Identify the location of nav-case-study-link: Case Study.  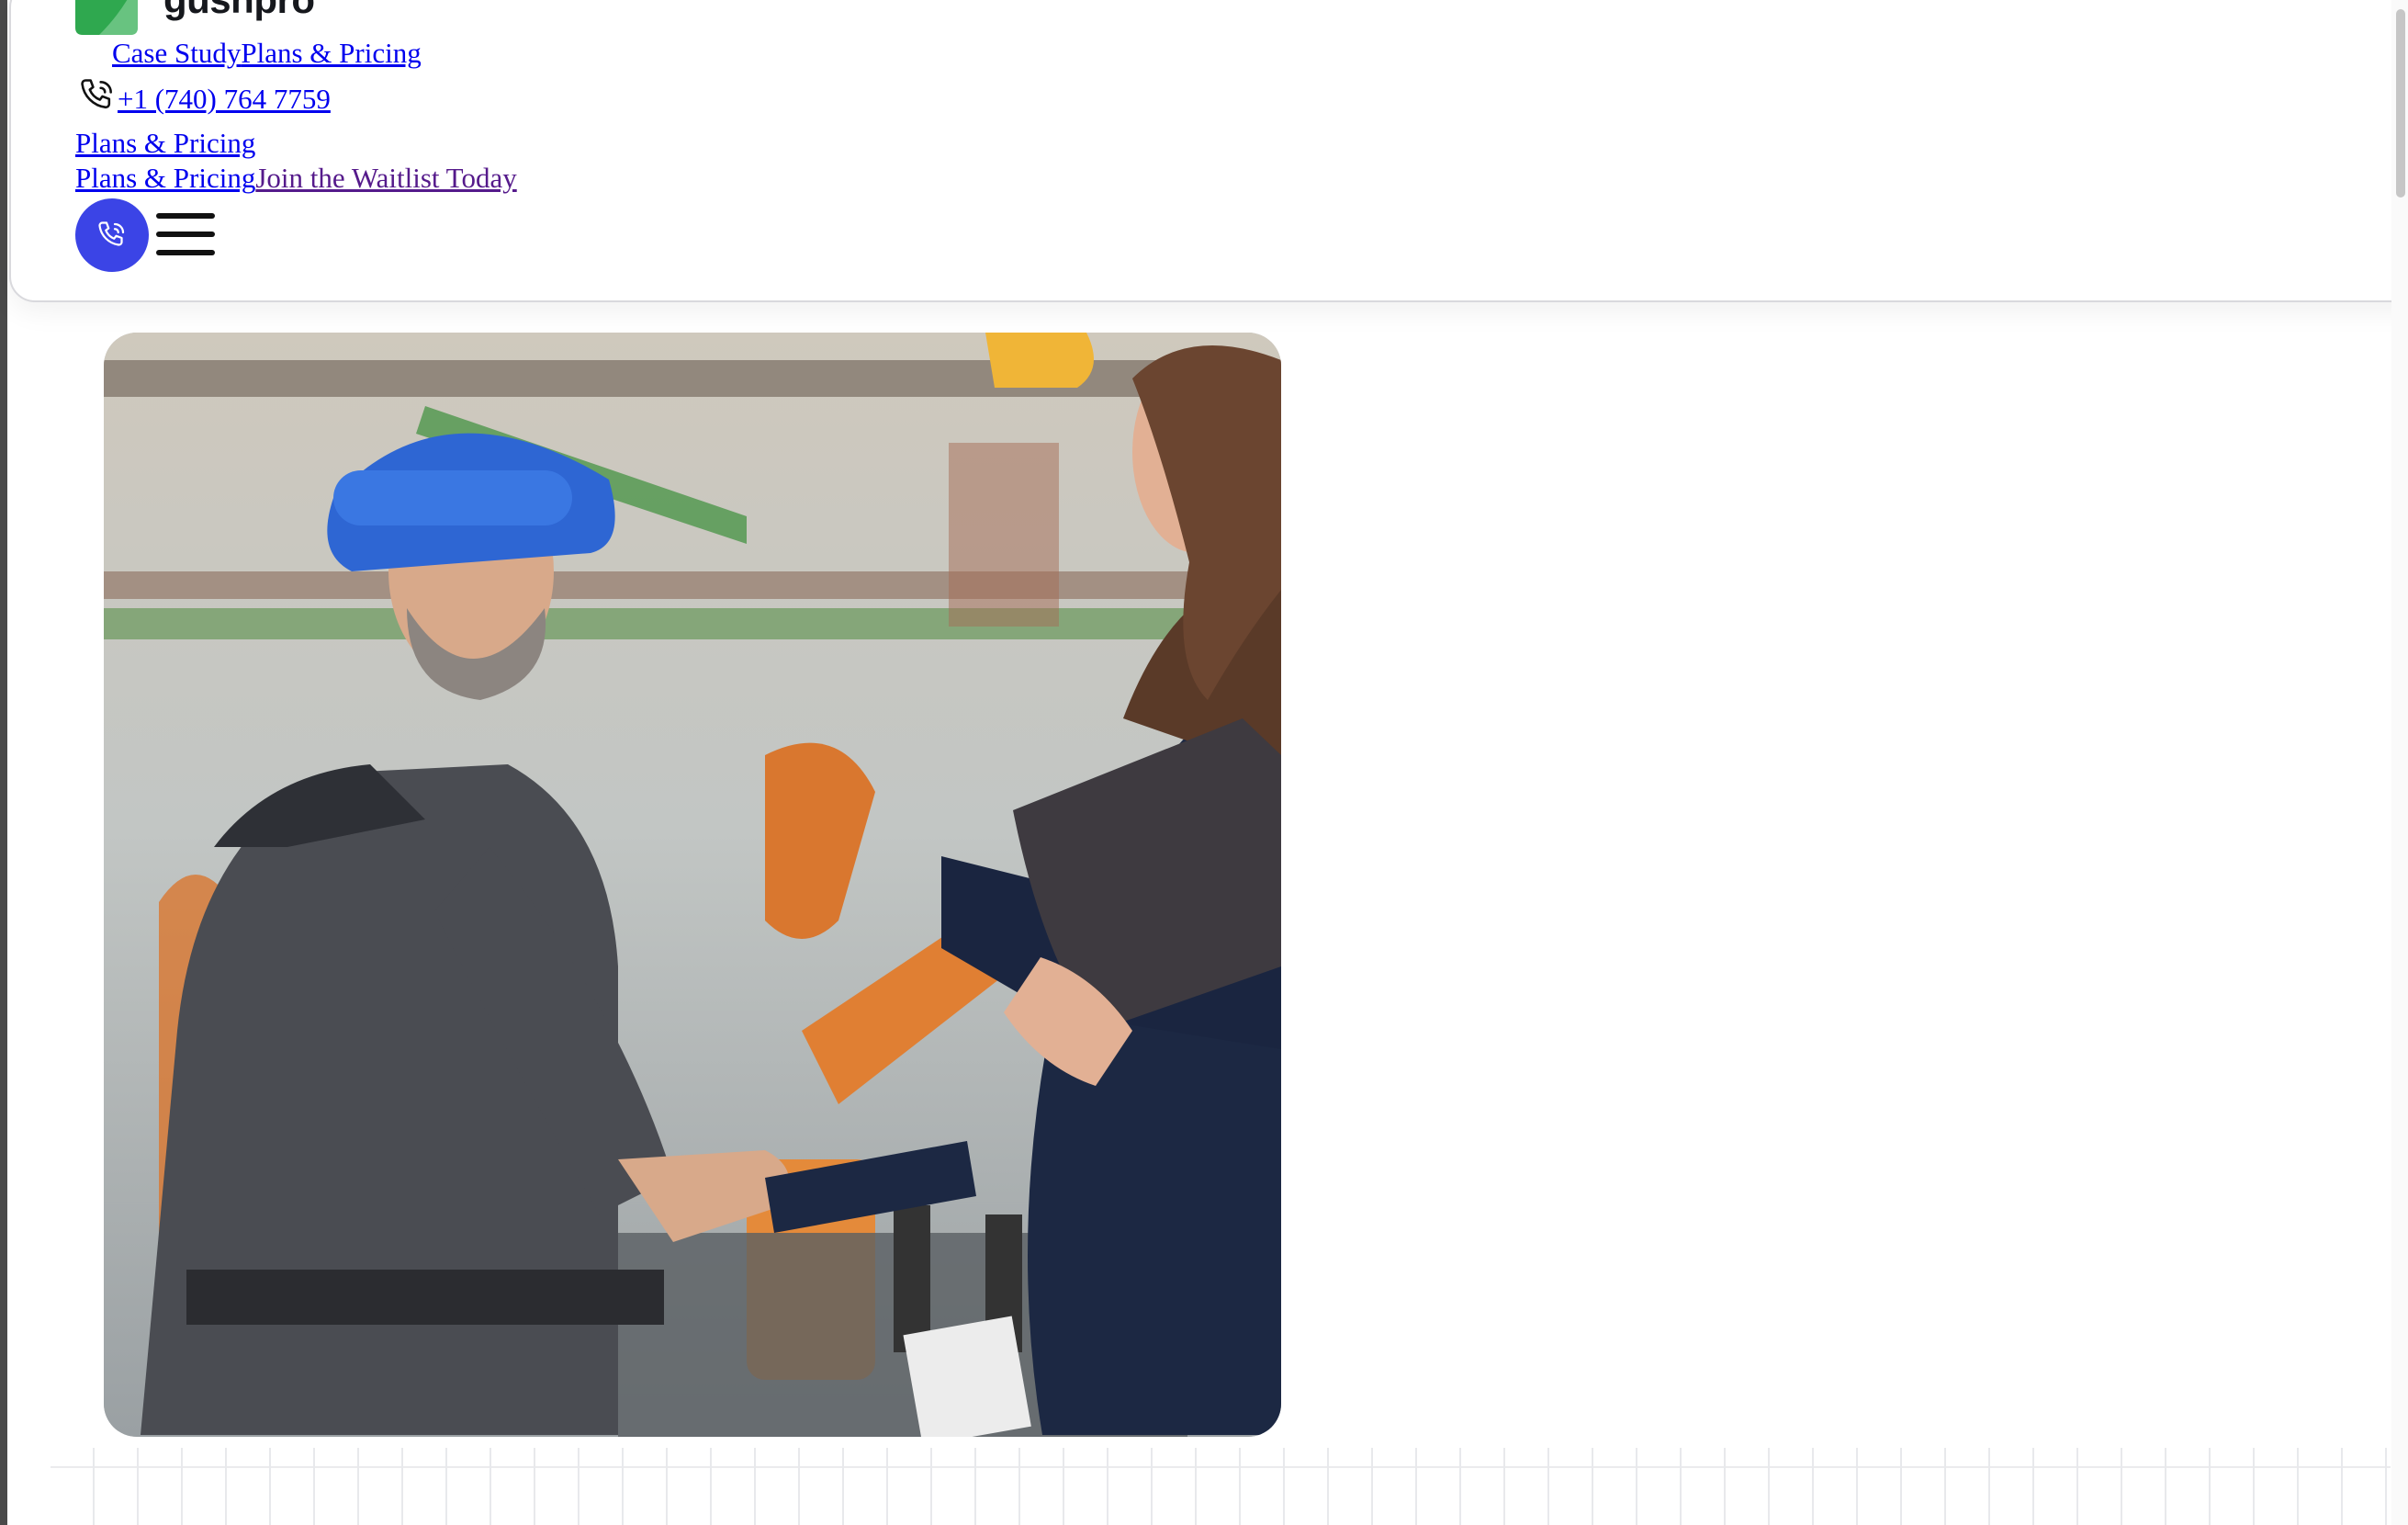
(176, 53).